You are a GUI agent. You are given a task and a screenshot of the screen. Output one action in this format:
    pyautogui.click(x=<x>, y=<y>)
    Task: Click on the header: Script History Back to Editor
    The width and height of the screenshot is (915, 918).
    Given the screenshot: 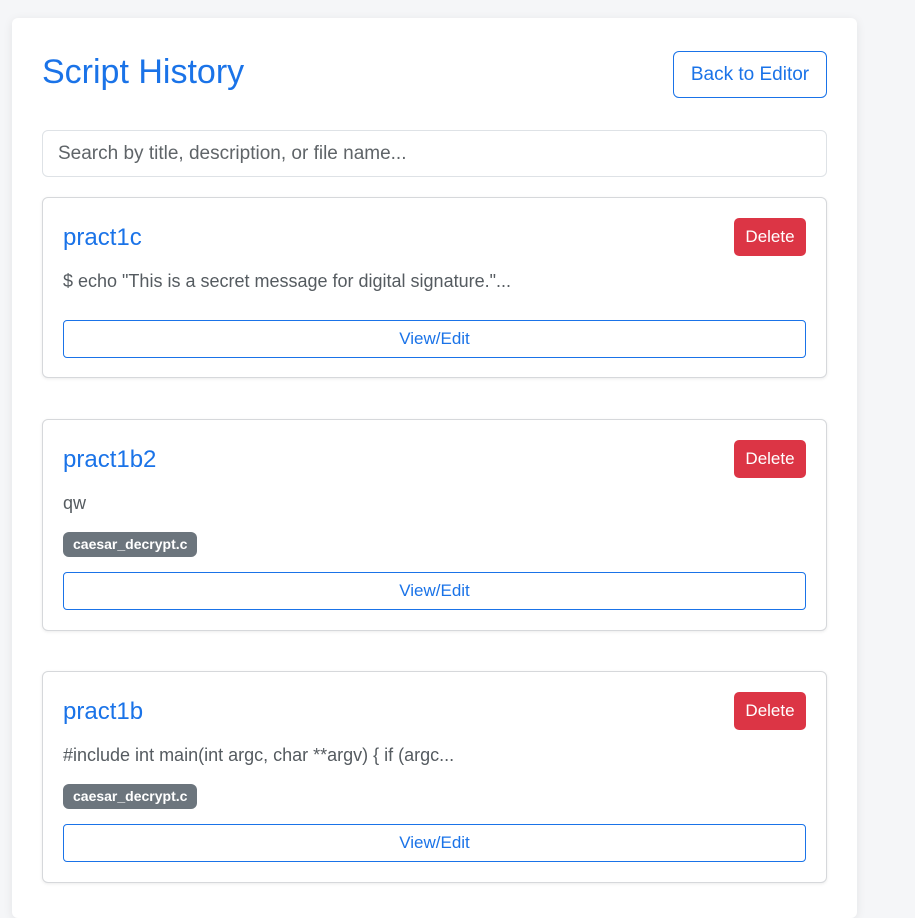 What is the action you would take?
    pyautogui.click(x=434, y=74)
    